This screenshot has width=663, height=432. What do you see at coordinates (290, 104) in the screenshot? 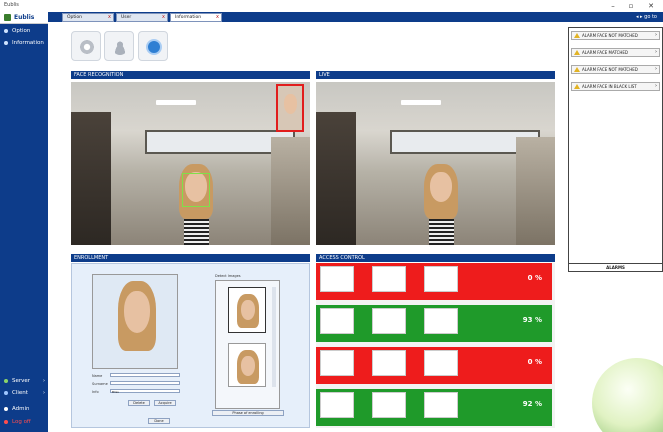
I see `inset-face` at bounding box center [290, 104].